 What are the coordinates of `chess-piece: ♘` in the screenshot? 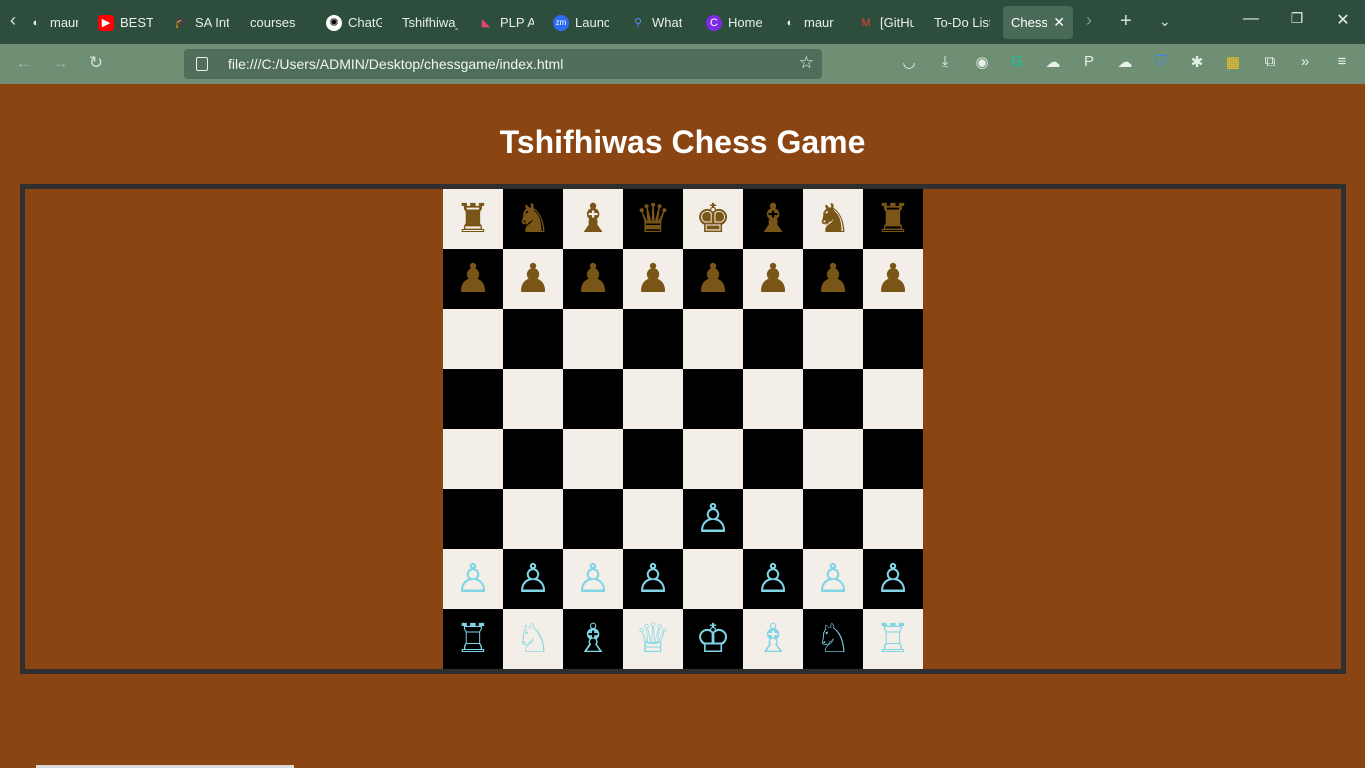 It's located at (533, 639).